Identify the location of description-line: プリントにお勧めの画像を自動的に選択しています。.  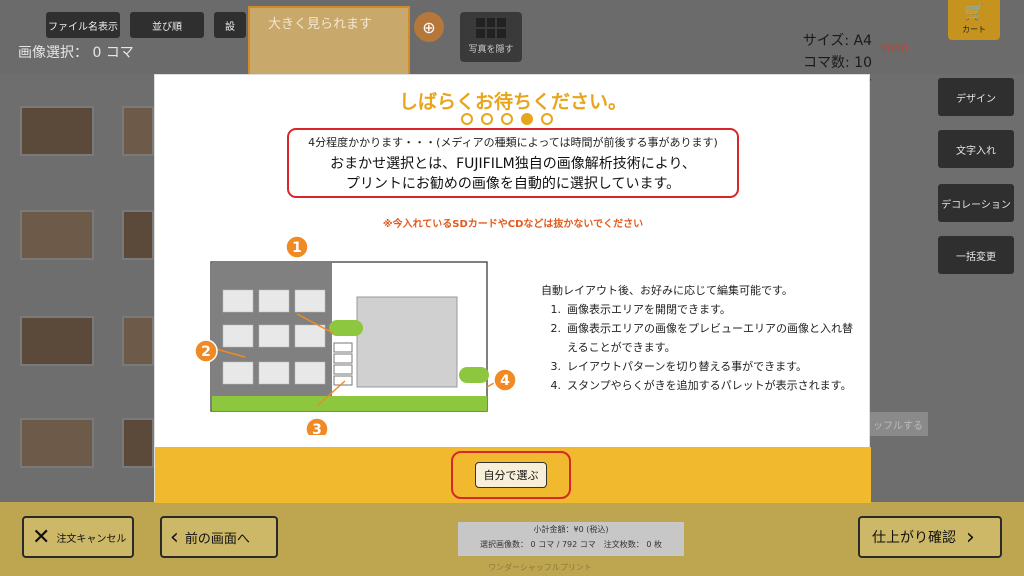
(513, 184).